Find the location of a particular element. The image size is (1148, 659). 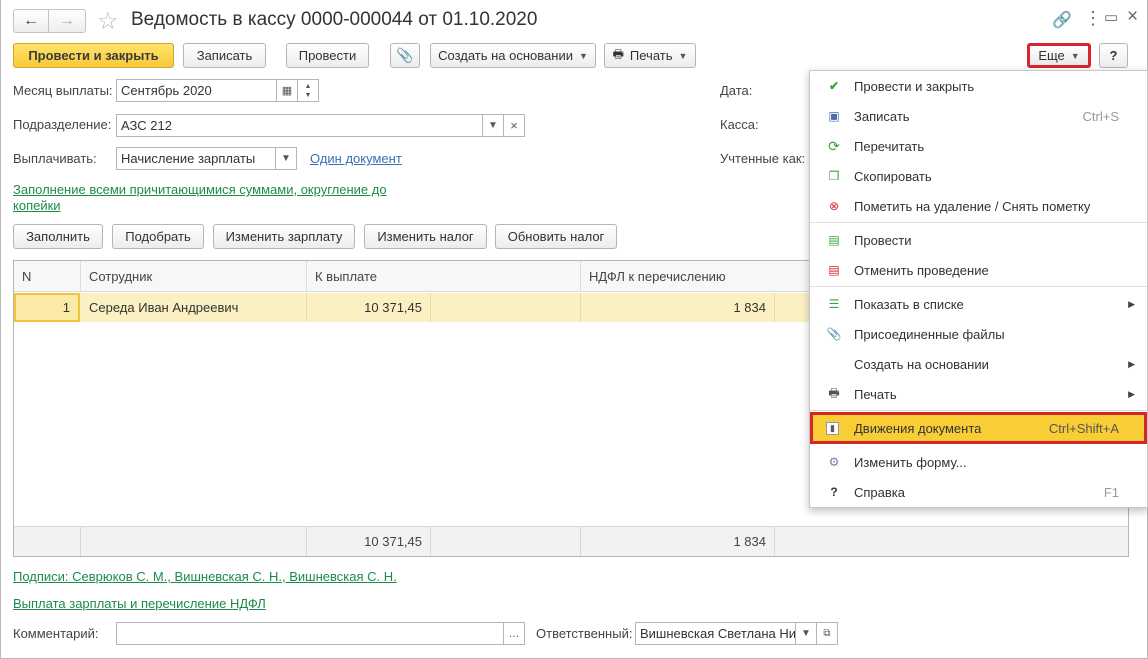

menu-item-document-movements: ▮ Движения документа Ctrl+Shift+A is located at coordinates (978, 428).